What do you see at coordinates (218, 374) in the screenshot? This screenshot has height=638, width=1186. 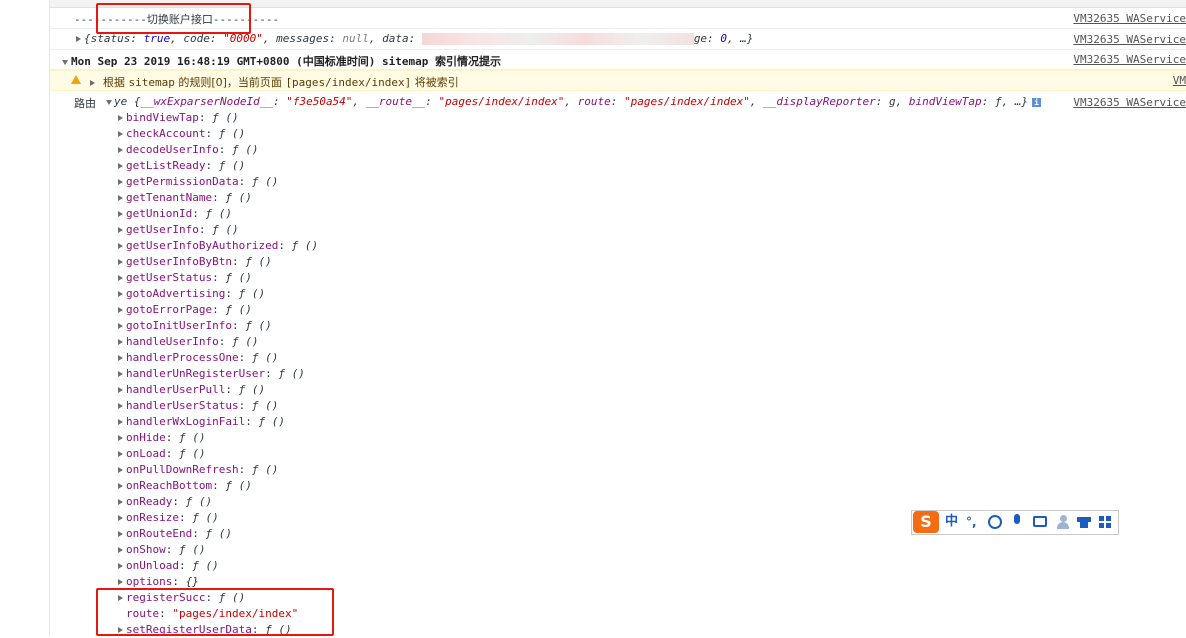 I see `property-row: handlerUnRegisterUser: ƒ ()` at bounding box center [218, 374].